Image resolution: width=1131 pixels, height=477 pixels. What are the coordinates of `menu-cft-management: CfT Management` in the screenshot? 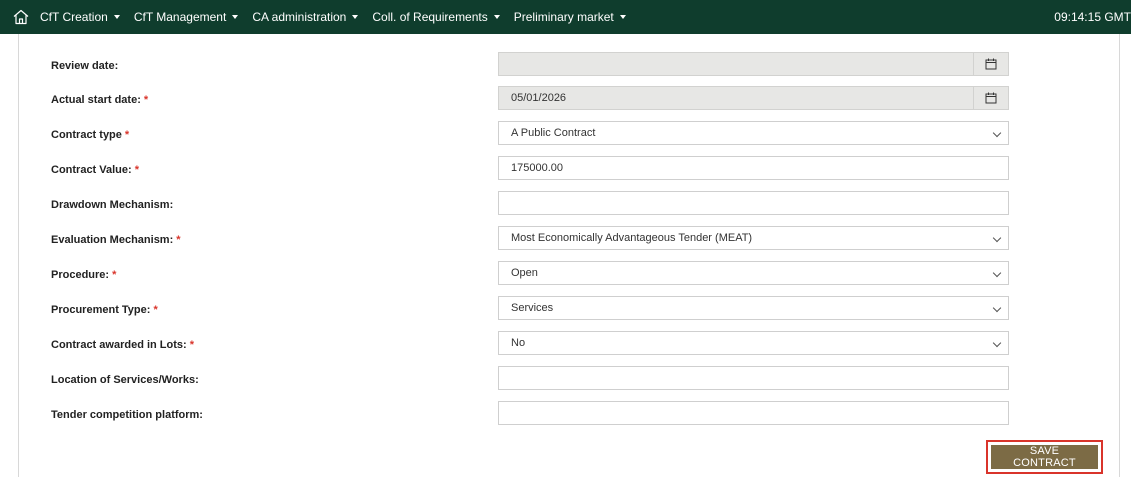 It's located at (186, 17).